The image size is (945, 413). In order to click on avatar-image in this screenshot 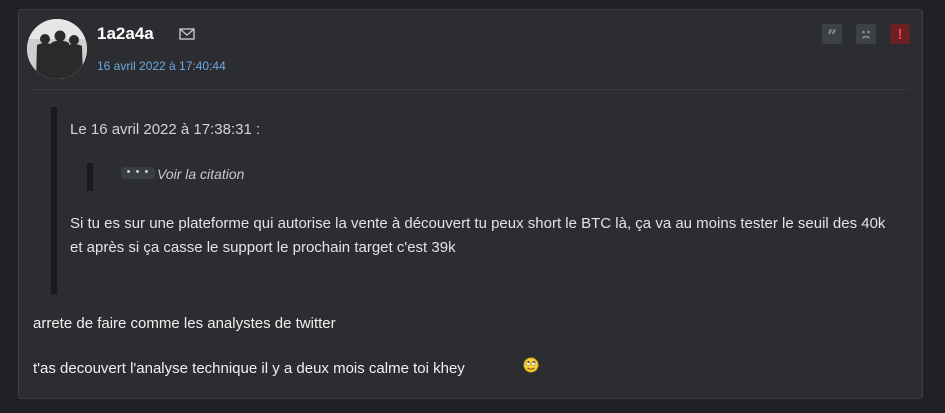, I will do `click(57, 49)`.